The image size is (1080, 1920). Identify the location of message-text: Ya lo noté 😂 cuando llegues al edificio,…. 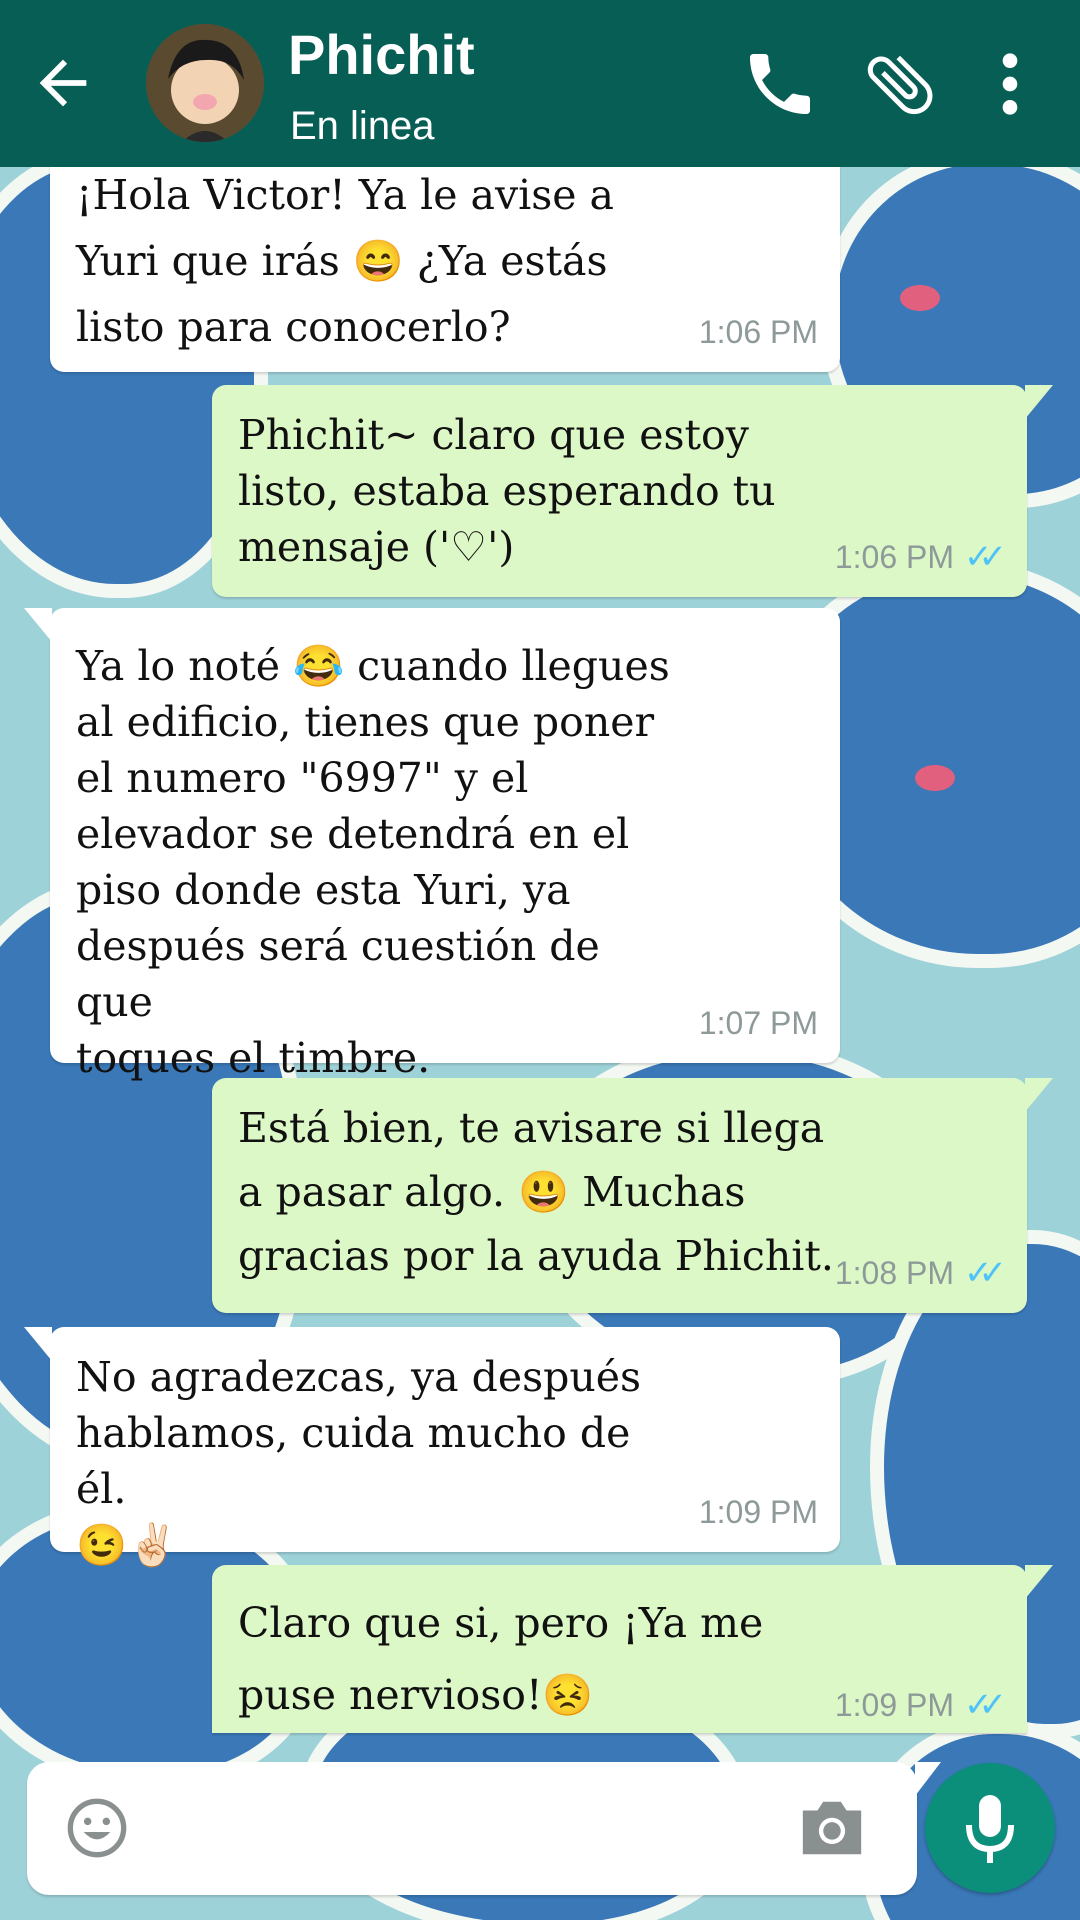
(373, 862).